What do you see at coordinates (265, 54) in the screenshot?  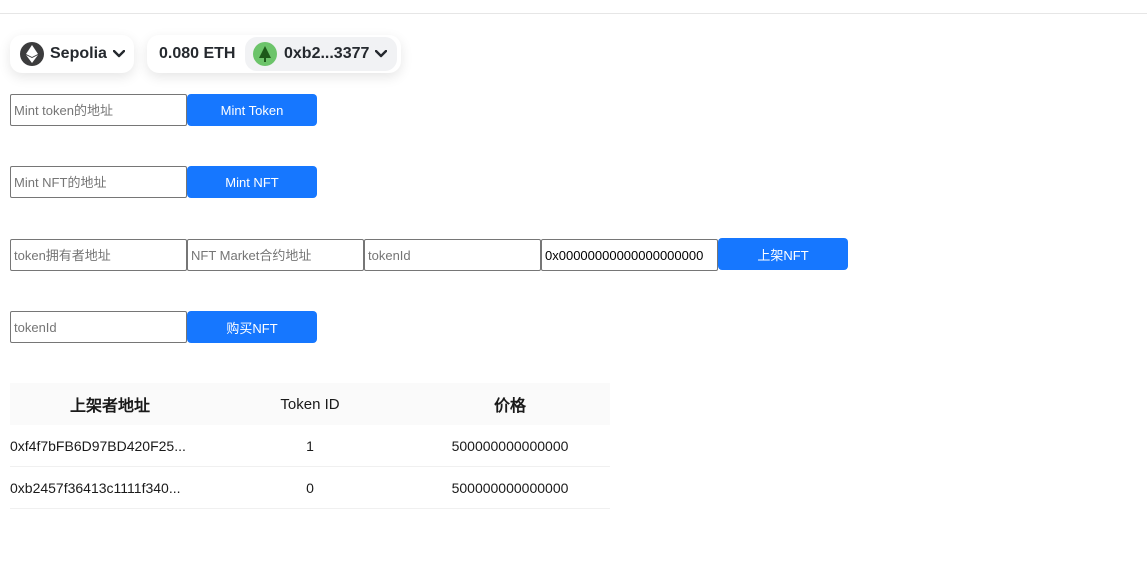 I see `tree-avatar-icon` at bounding box center [265, 54].